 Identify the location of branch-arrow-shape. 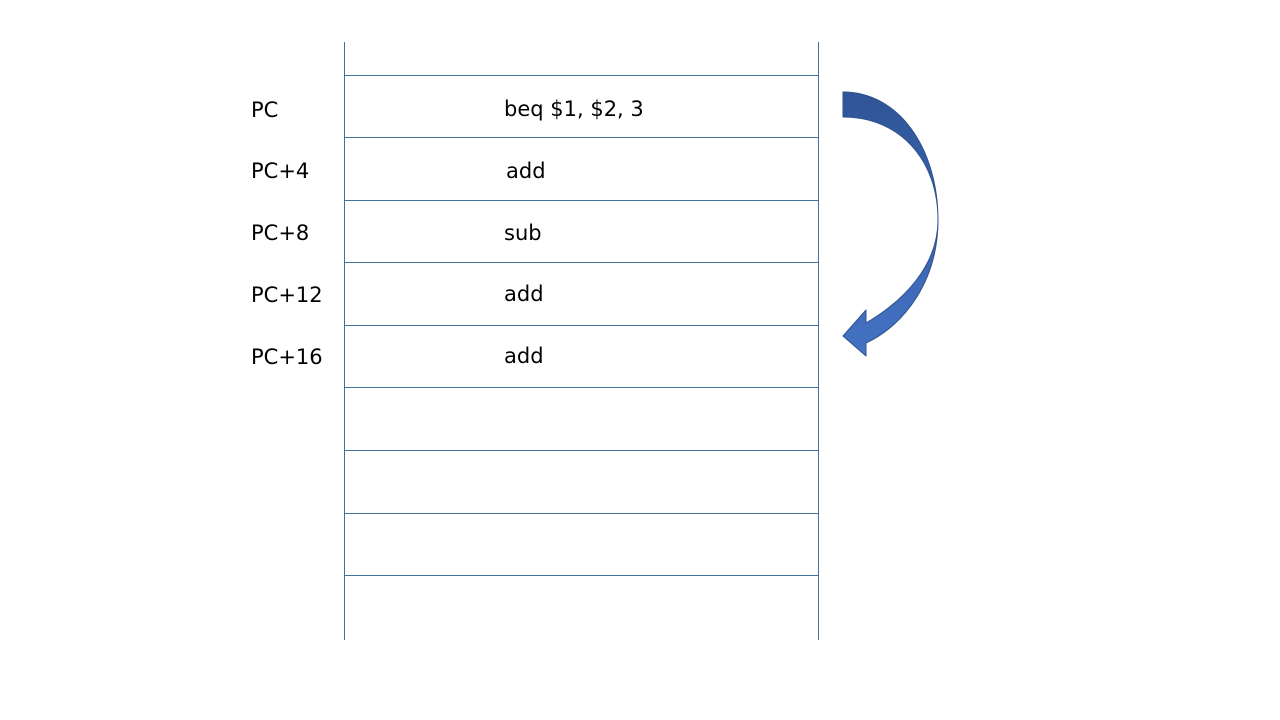
(890, 224).